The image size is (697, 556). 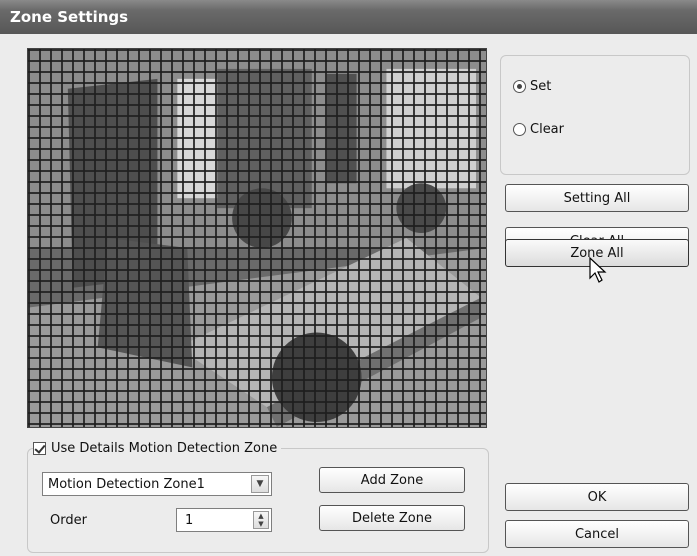 I want to click on set-radio-label: Set, so click(x=541, y=86).